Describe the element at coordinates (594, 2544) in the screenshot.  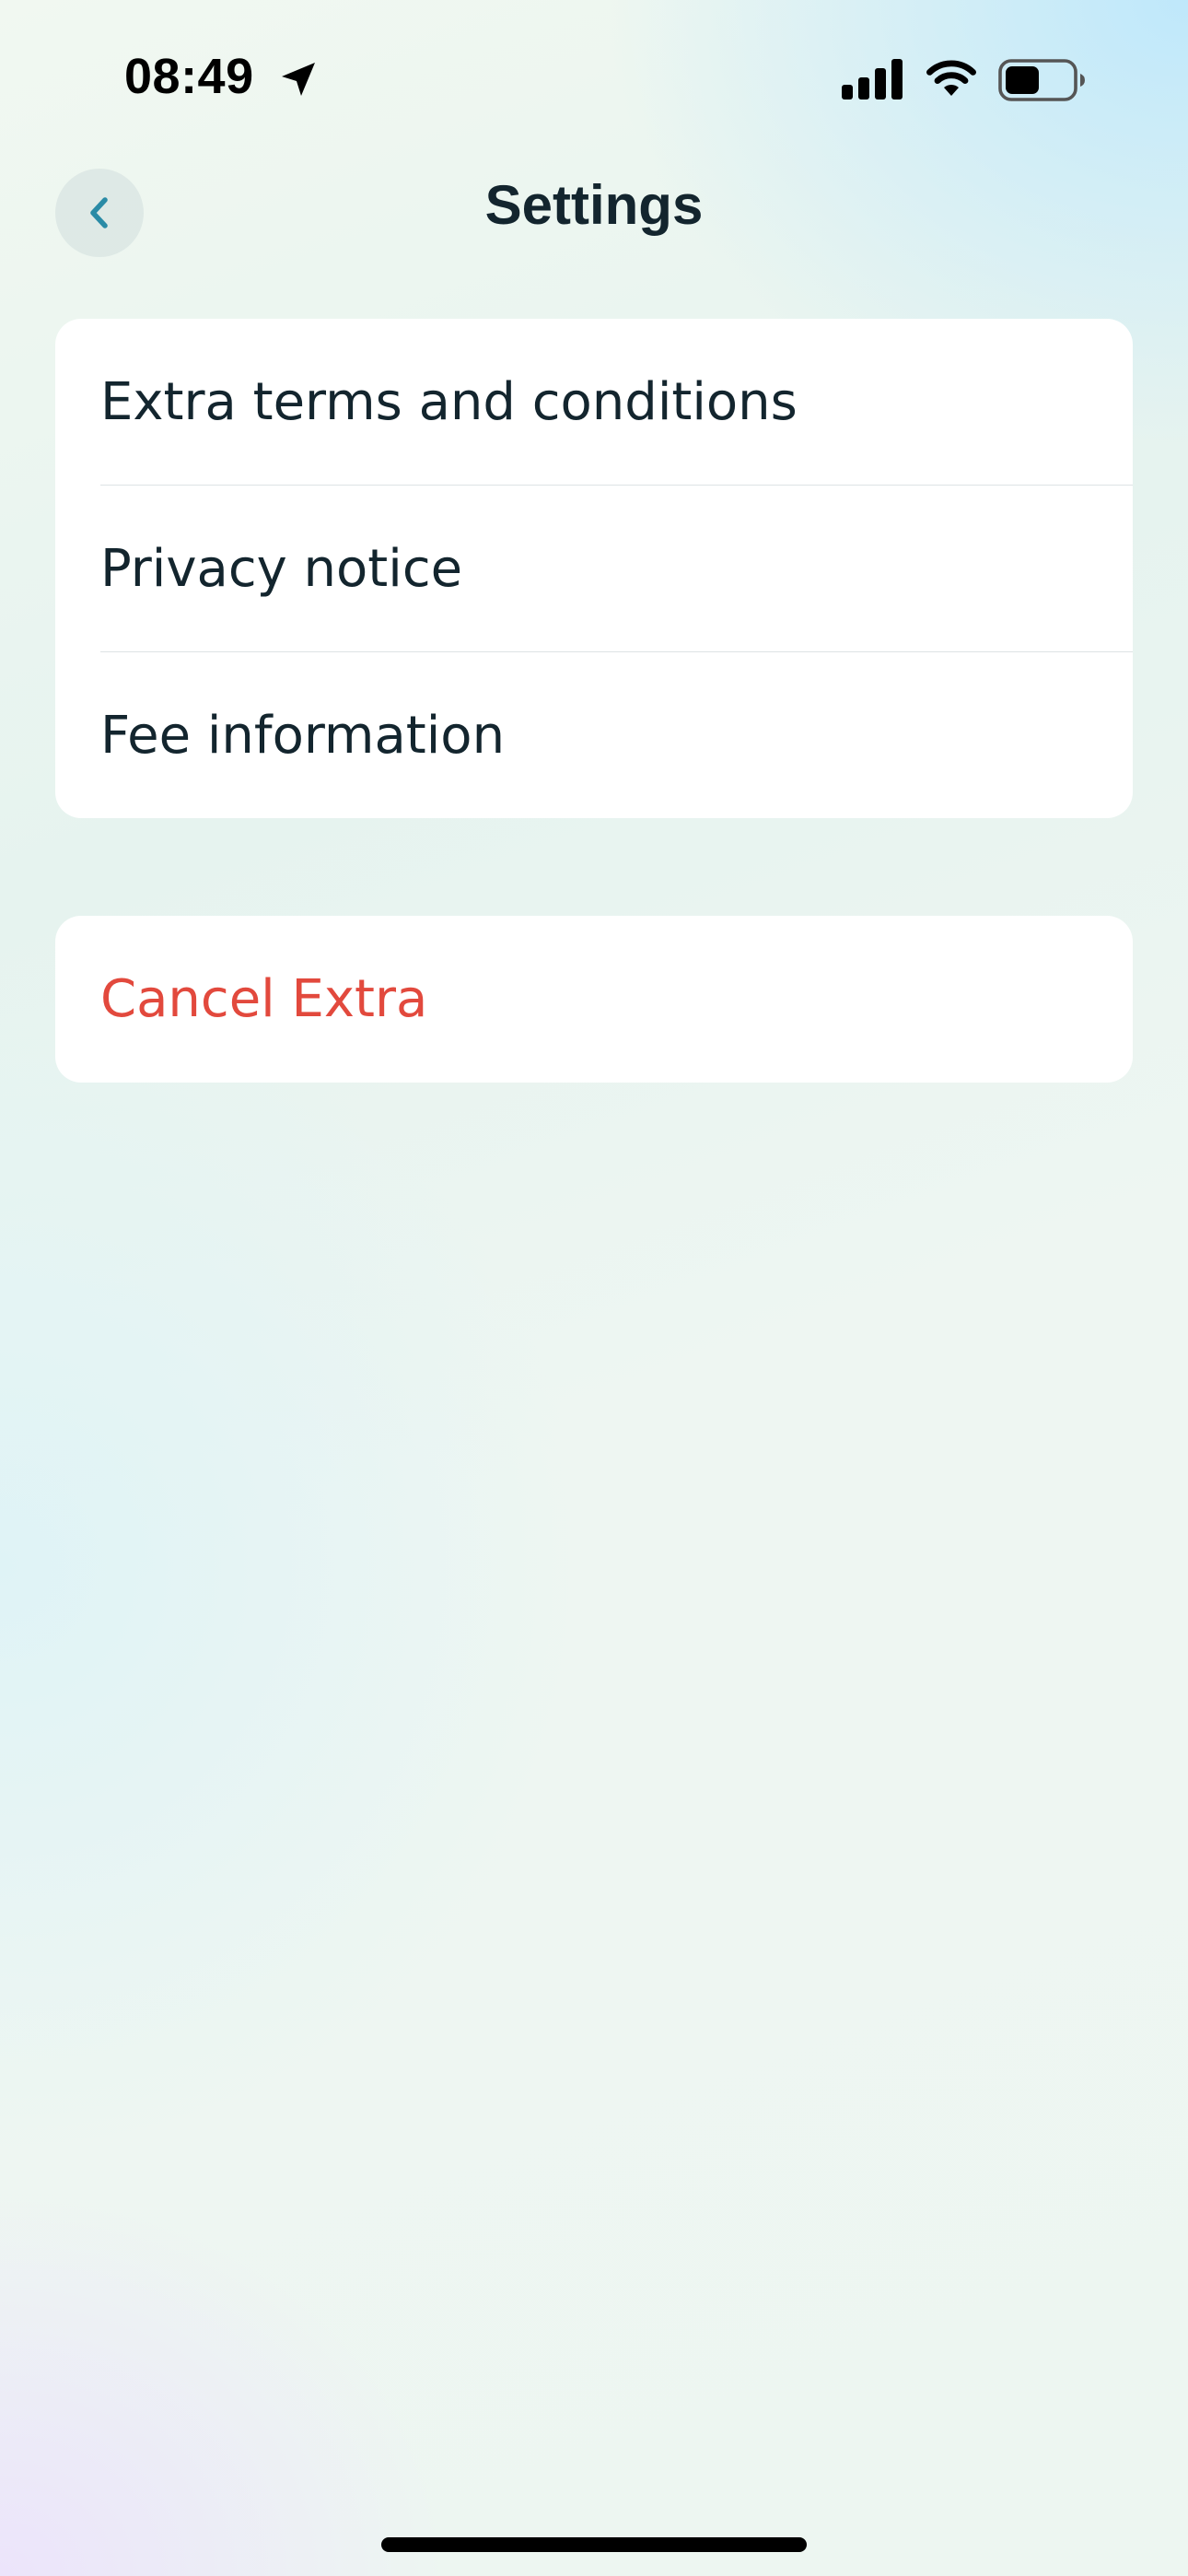
I see `home-indicator` at that location.